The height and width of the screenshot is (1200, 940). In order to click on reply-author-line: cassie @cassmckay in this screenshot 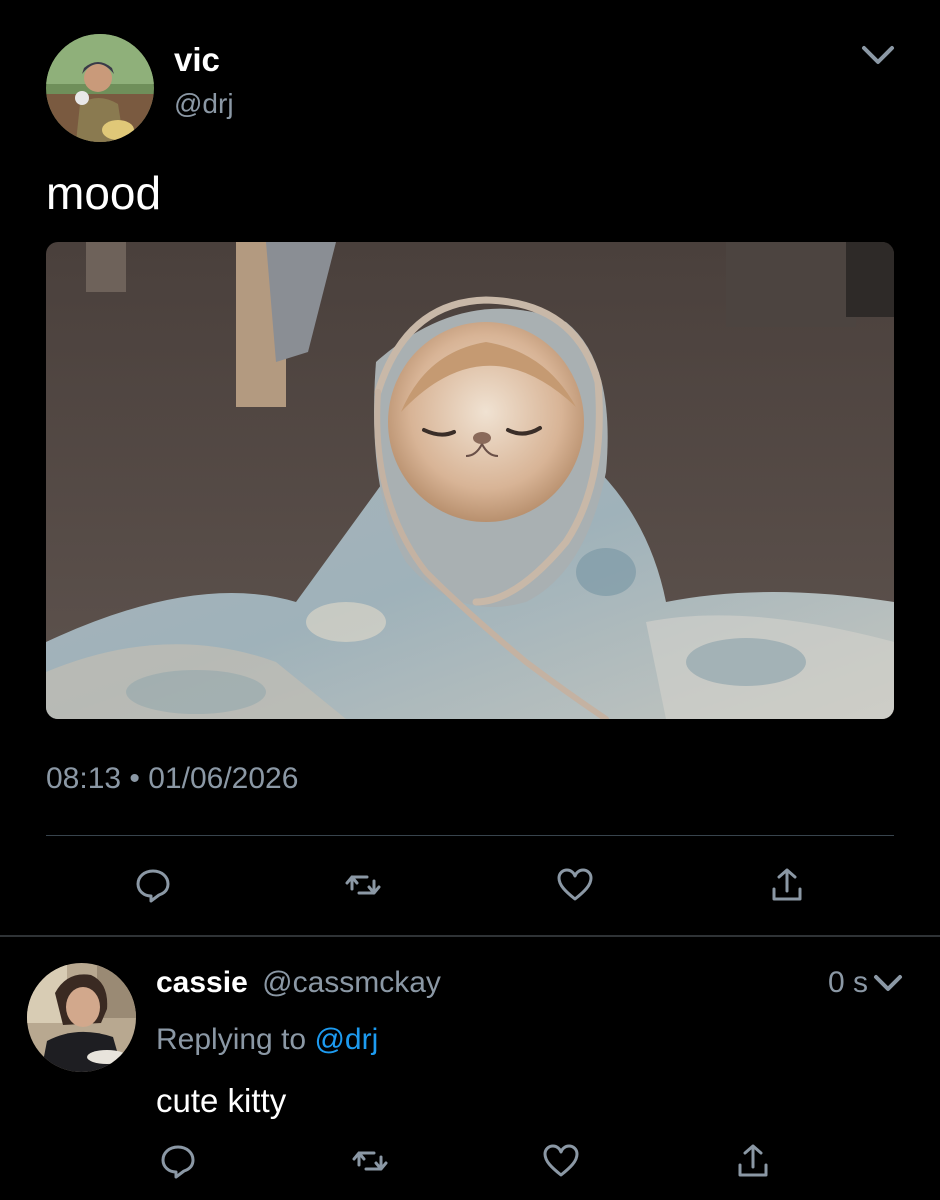, I will do `click(298, 983)`.